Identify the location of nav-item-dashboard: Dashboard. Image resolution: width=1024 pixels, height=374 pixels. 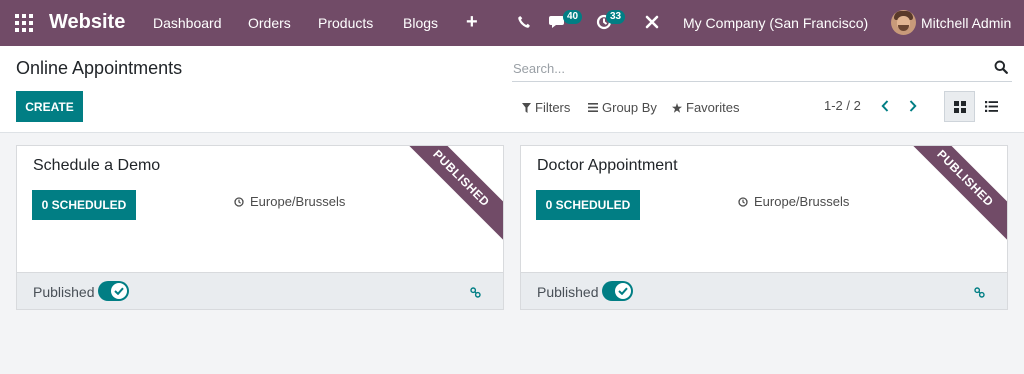
(187, 23).